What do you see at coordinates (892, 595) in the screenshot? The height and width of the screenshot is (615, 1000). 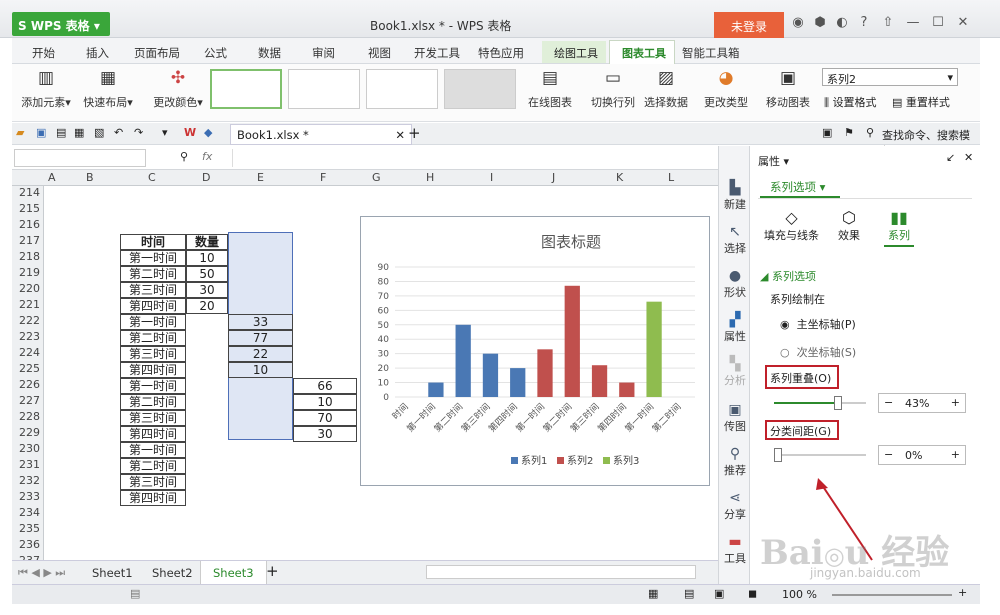 I see `zoom-slider` at bounding box center [892, 595].